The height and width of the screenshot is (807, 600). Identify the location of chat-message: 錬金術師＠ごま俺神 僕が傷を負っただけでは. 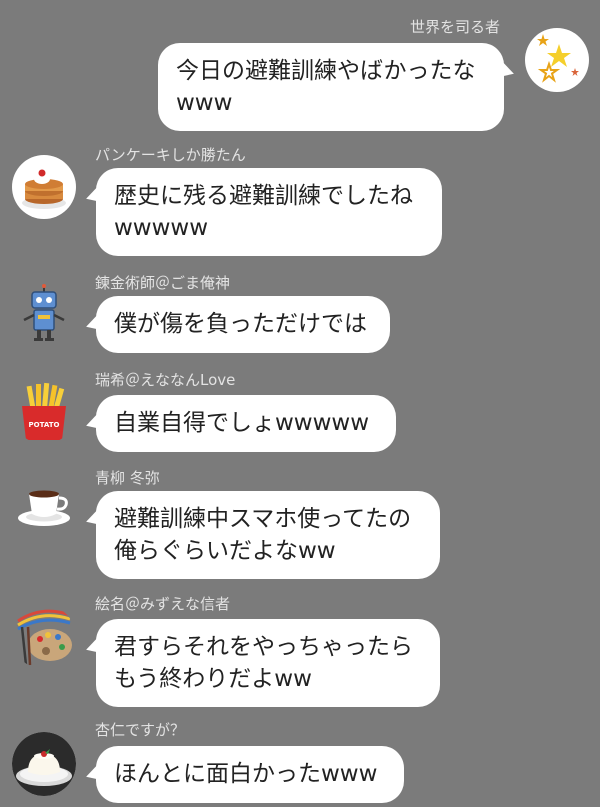
(300, 312).